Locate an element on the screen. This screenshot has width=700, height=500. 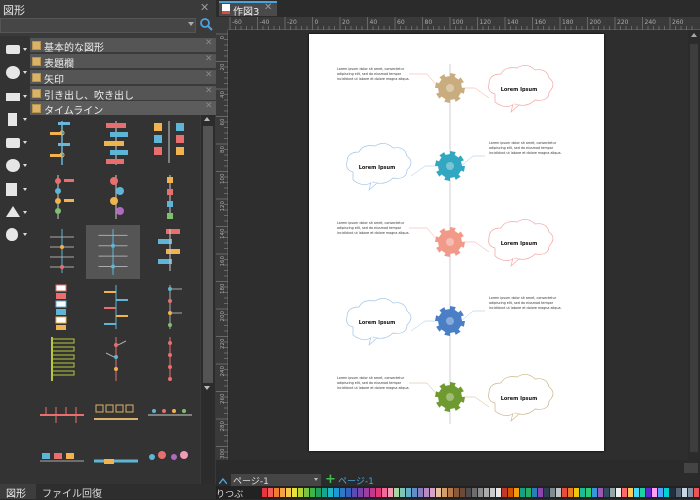
panel-close-button: ✕ is located at coordinates (204, 7).